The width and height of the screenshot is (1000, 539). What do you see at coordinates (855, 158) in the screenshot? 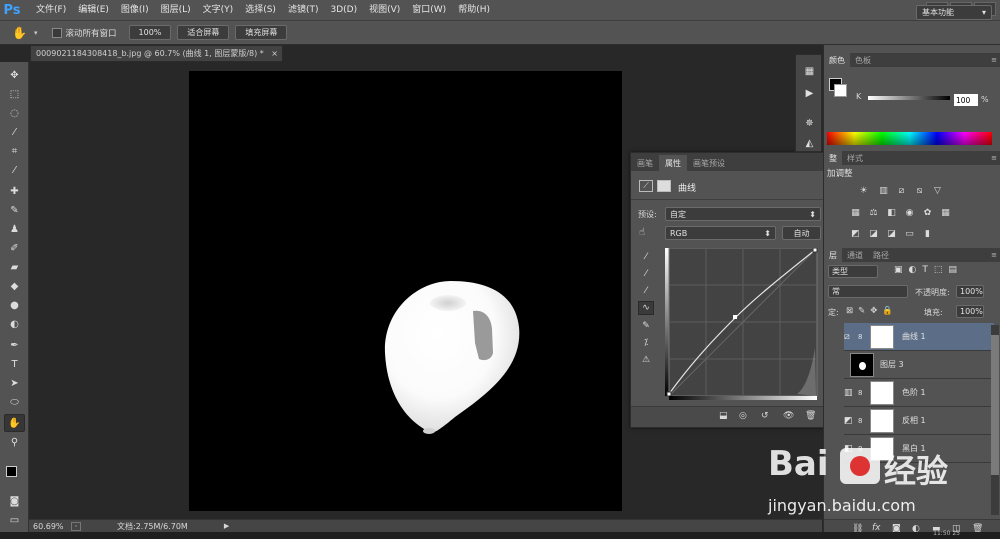
I see `tab-styles: 样式` at bounding box center [855, 158].